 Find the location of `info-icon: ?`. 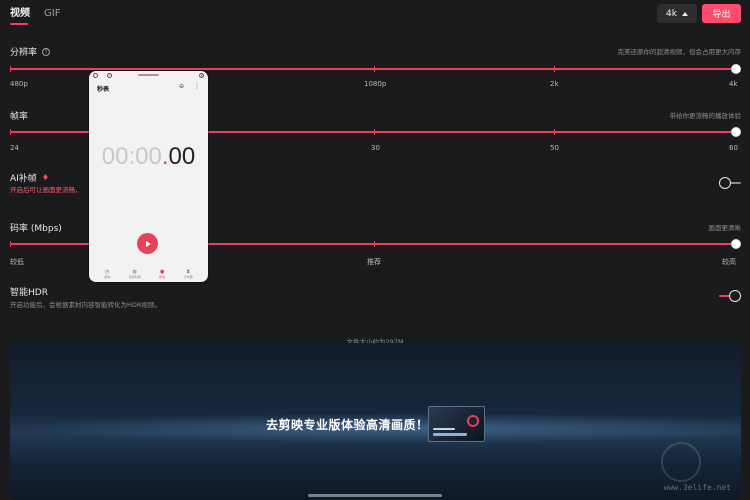

info-icon: ? is located at coordinates (46, 51).